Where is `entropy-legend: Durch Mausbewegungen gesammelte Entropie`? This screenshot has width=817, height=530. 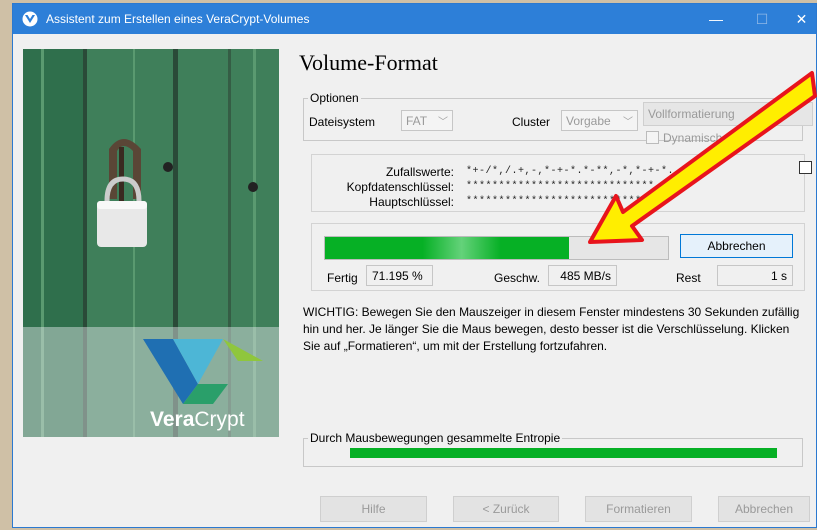 entropy-legend: Durch Mausbewegungen gesammelte Entropie is located at coordinates (435, 438).